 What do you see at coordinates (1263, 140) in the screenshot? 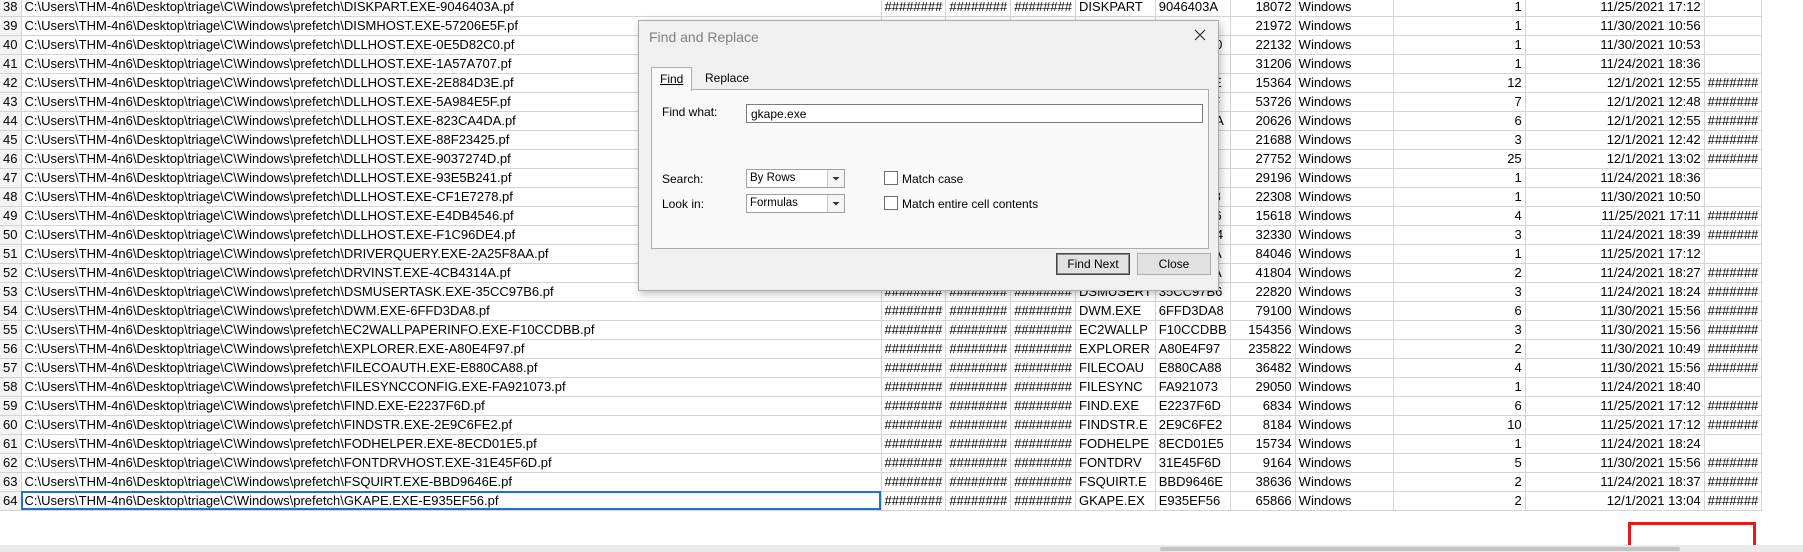
I see `size-cell: 21688` at bounding box center [1263, 140].